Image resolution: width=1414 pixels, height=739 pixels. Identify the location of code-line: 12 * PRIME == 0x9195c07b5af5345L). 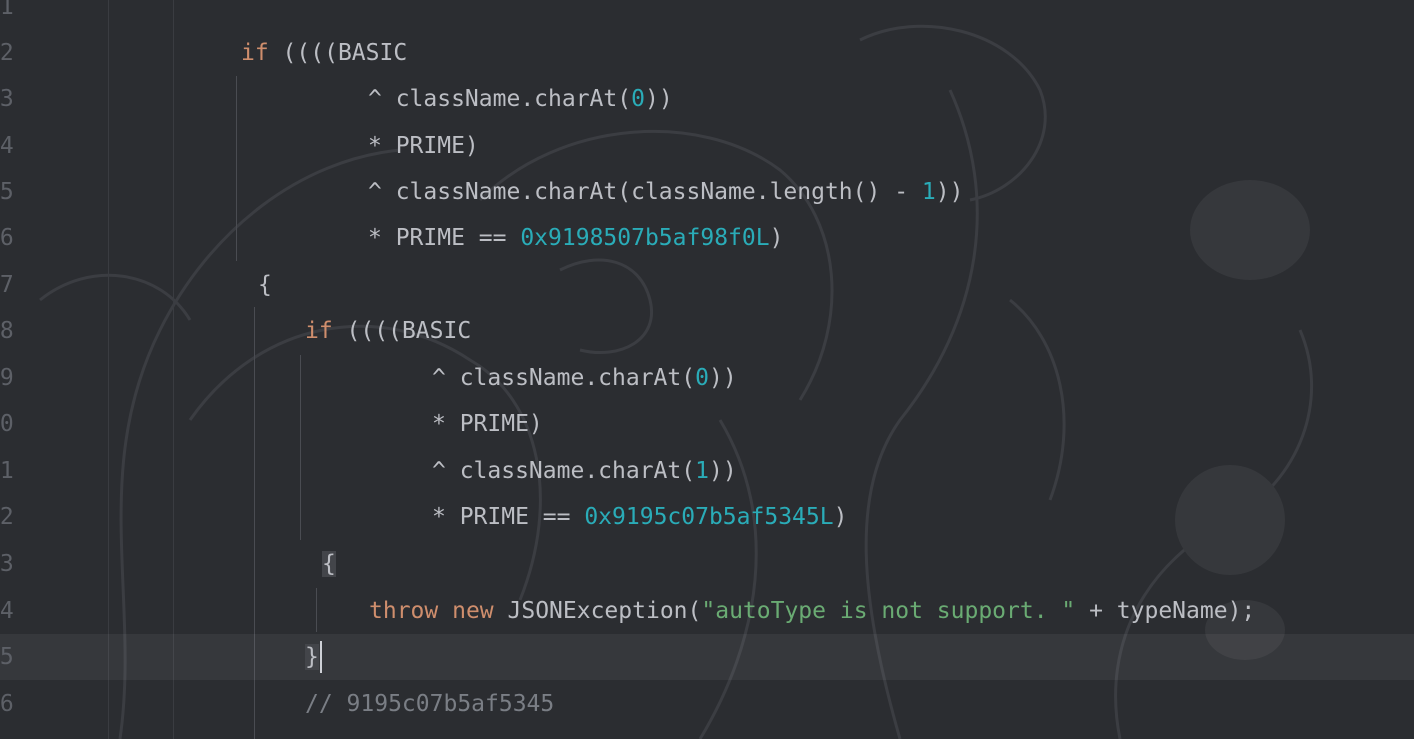
(707, 517).